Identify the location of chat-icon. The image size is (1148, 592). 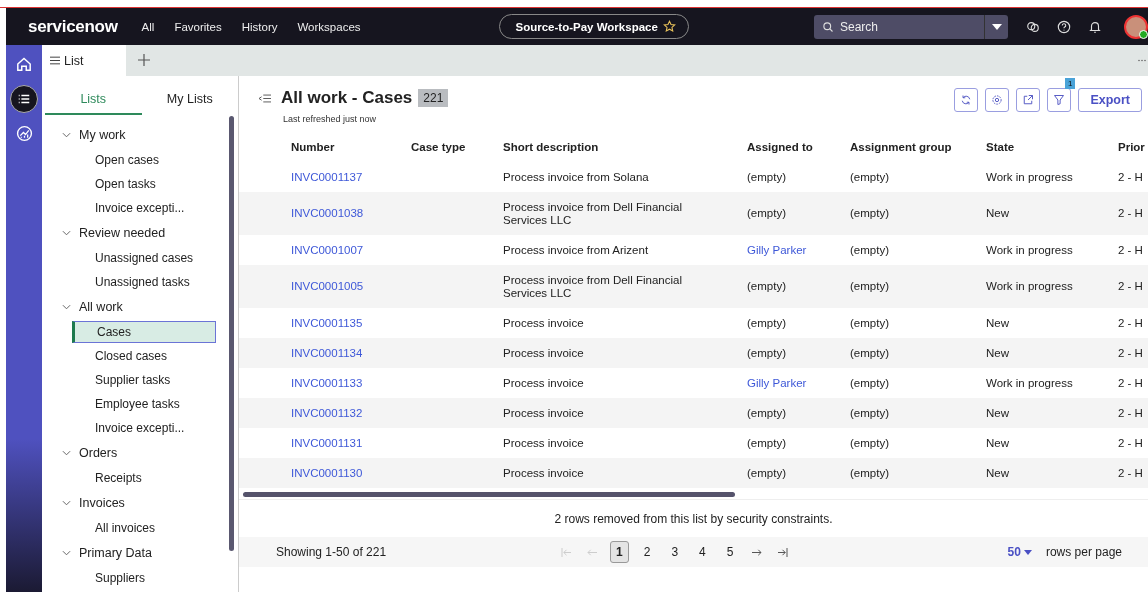
(1033, 26).